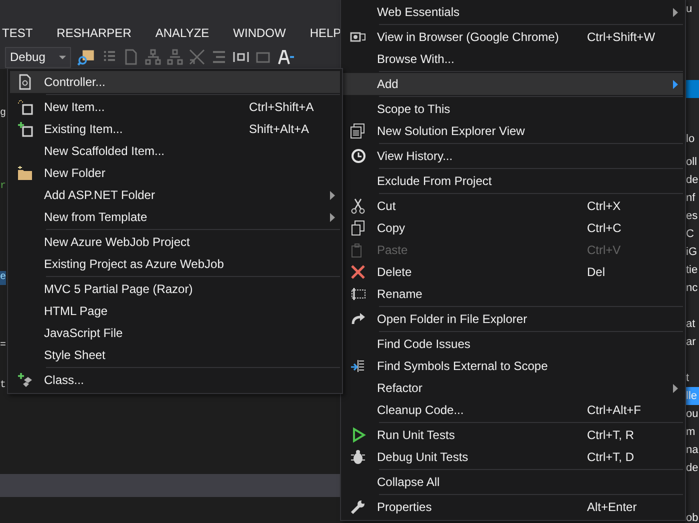  Describe the element at coordinates (692, 378) in the screenshot. I see `tree-item: t` at that location.